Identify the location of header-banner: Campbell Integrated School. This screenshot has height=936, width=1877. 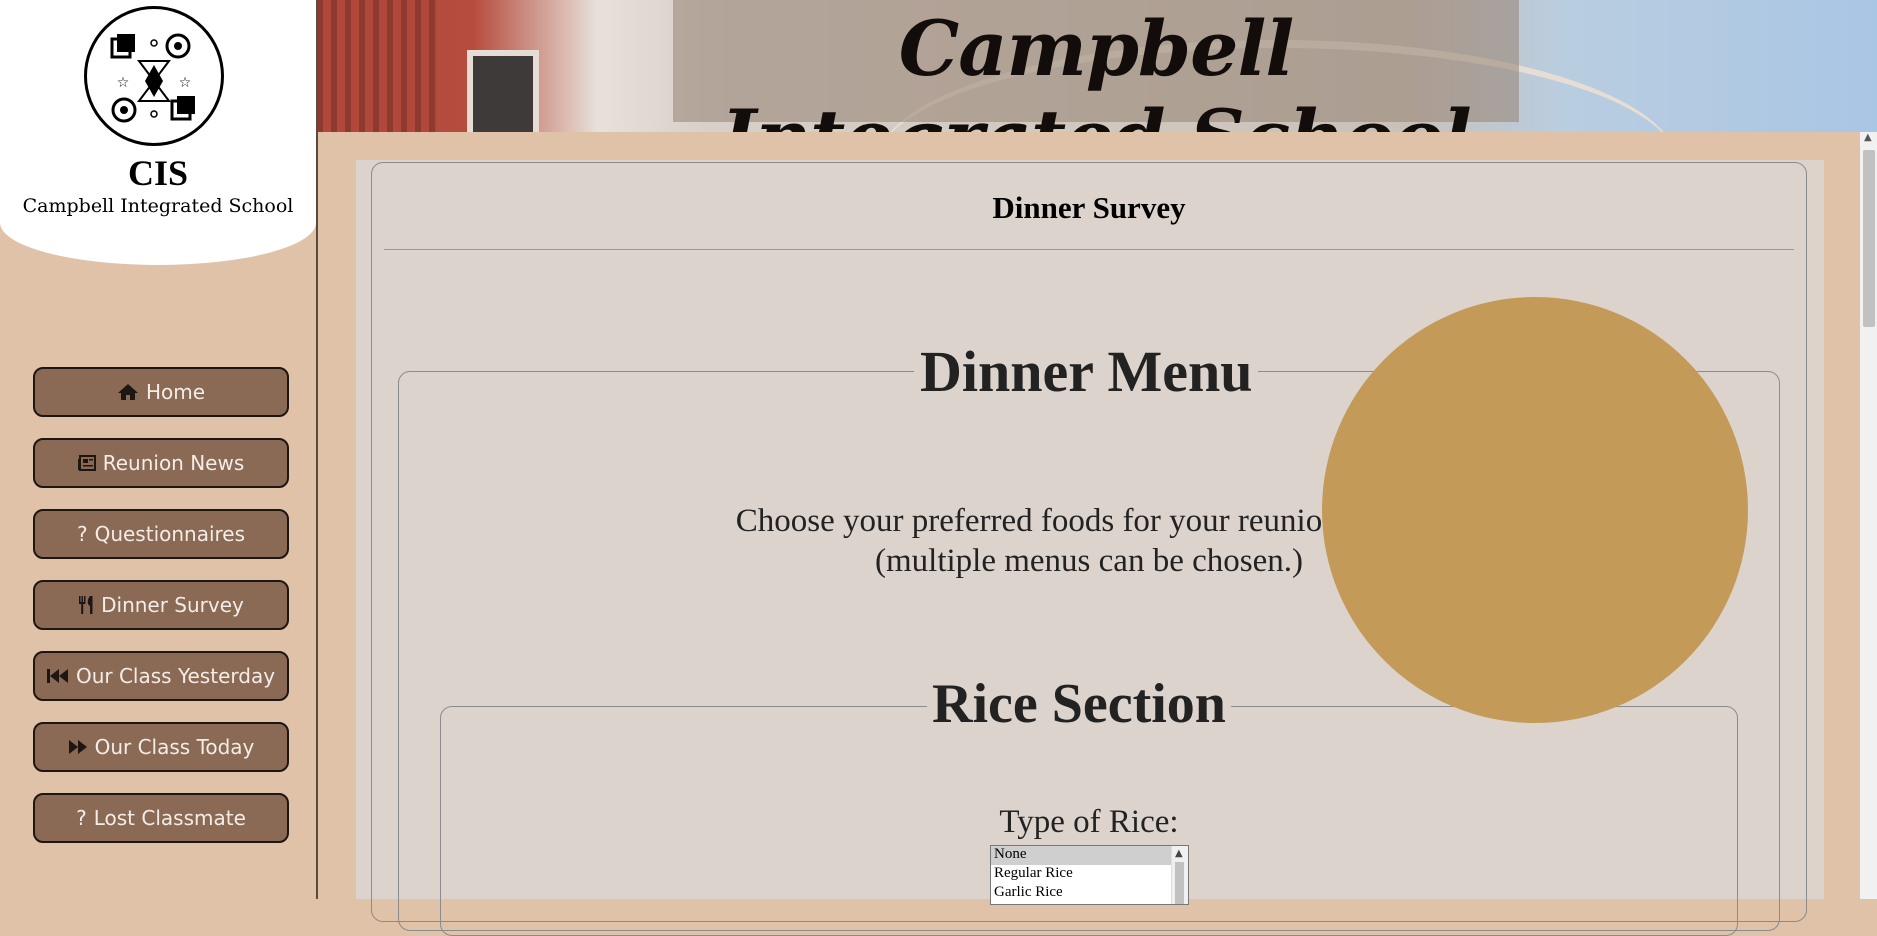
(1097, 66).